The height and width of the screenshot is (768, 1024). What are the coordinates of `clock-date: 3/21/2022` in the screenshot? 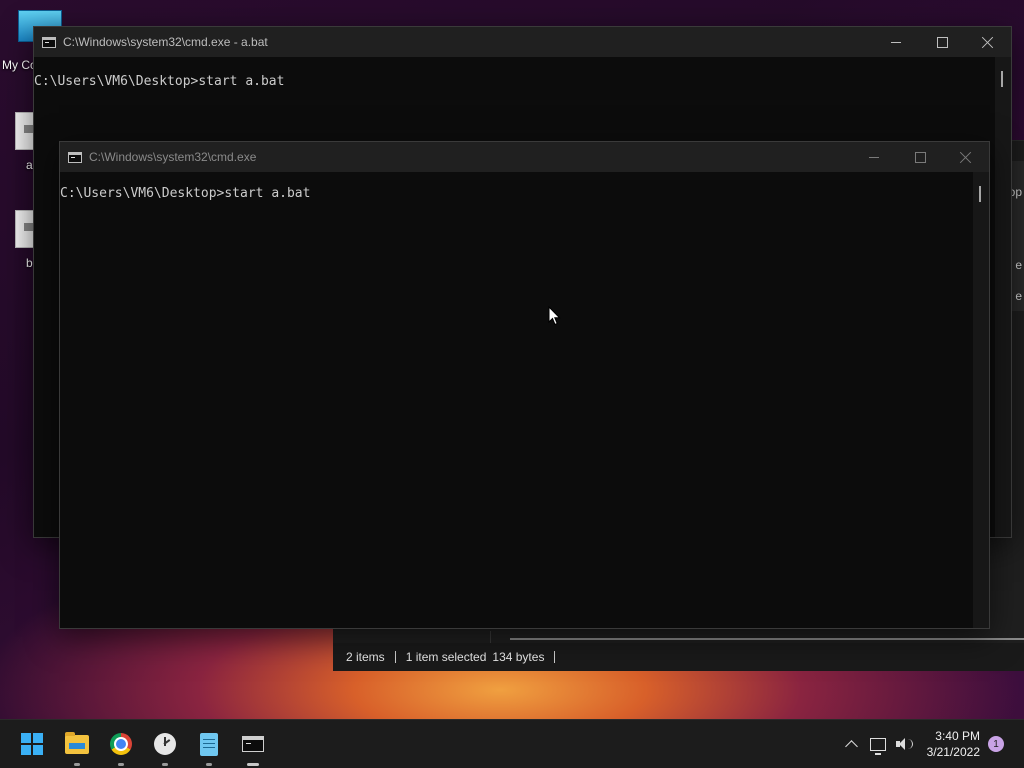 It's located at (953, 752).